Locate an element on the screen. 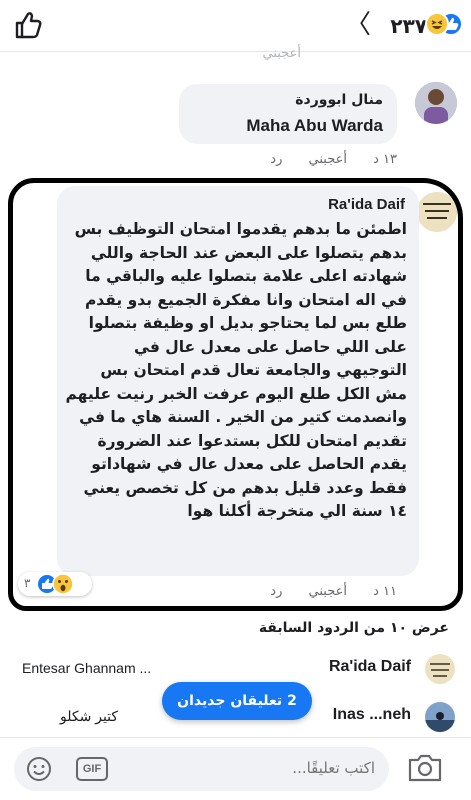 The image size is (471, 800). comment-field: GIF is located at coordinates (201, 769).